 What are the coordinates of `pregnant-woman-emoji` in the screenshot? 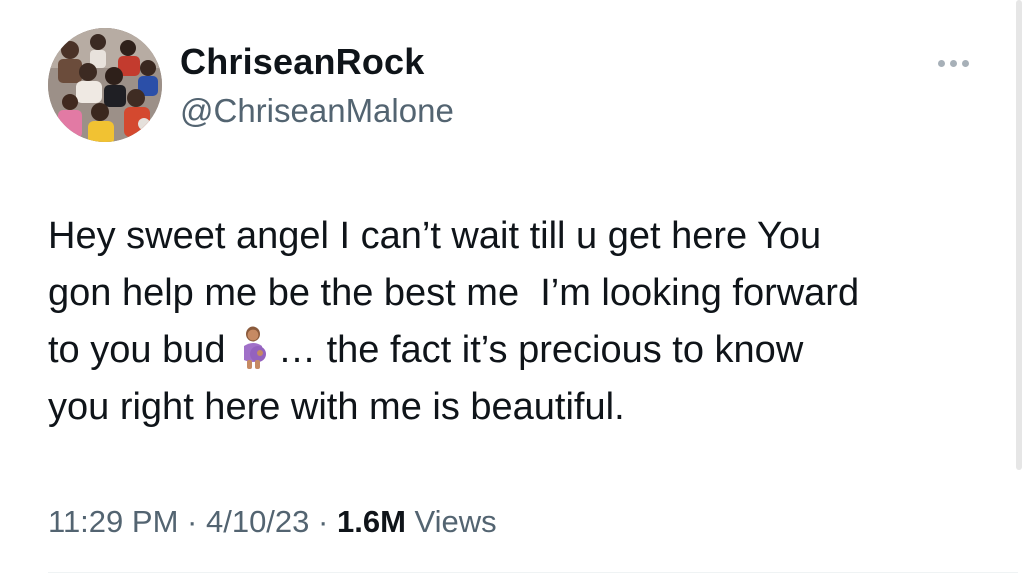 It's located at (254, 348).